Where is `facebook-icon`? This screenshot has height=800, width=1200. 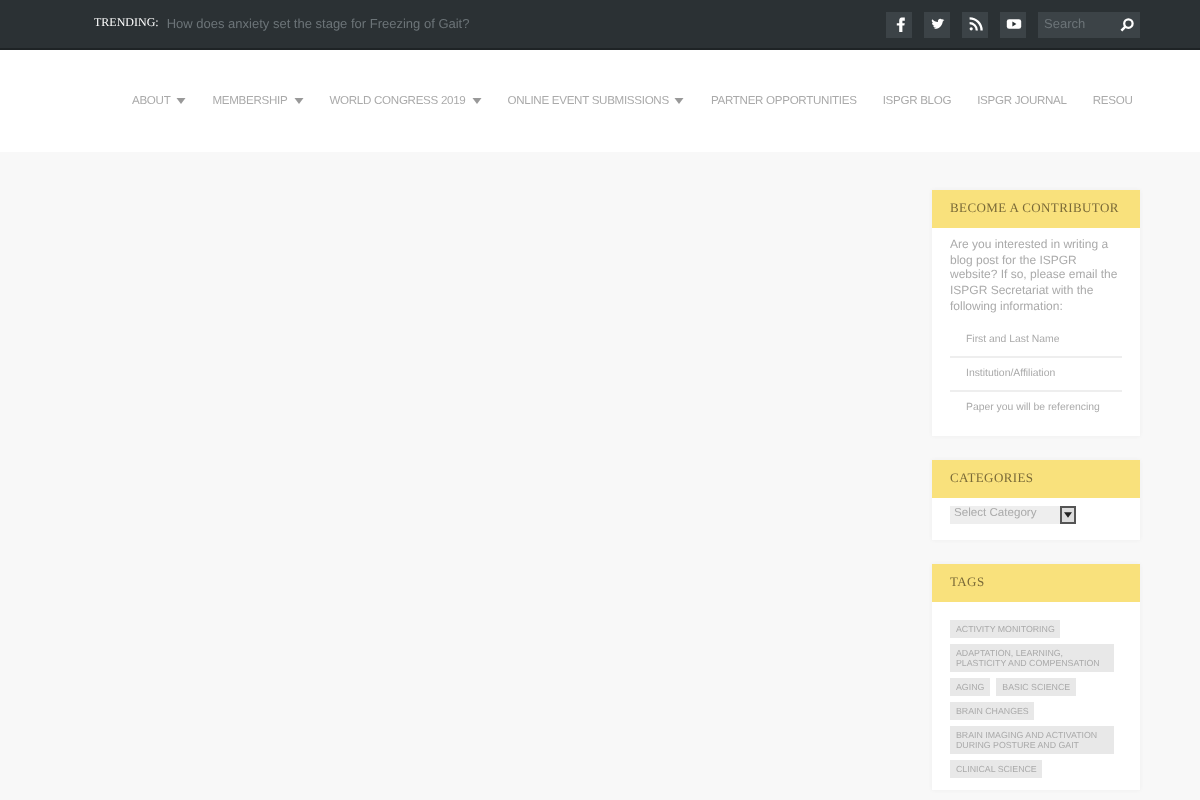 facebook-icon is located at coordinates (899, 24).